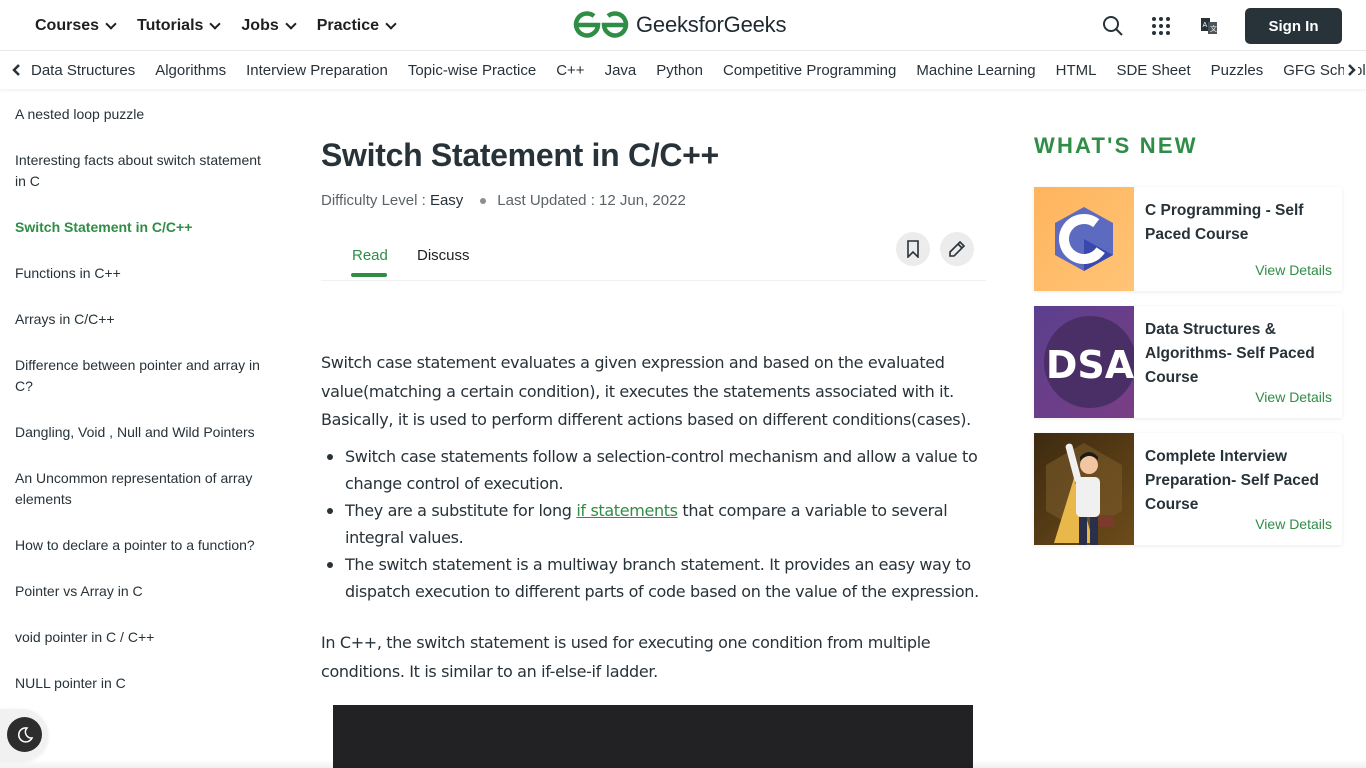  Describe the element at coordinates (461, 510) in the screenshot. I see `list-text: They are a substitute for long` at that location.